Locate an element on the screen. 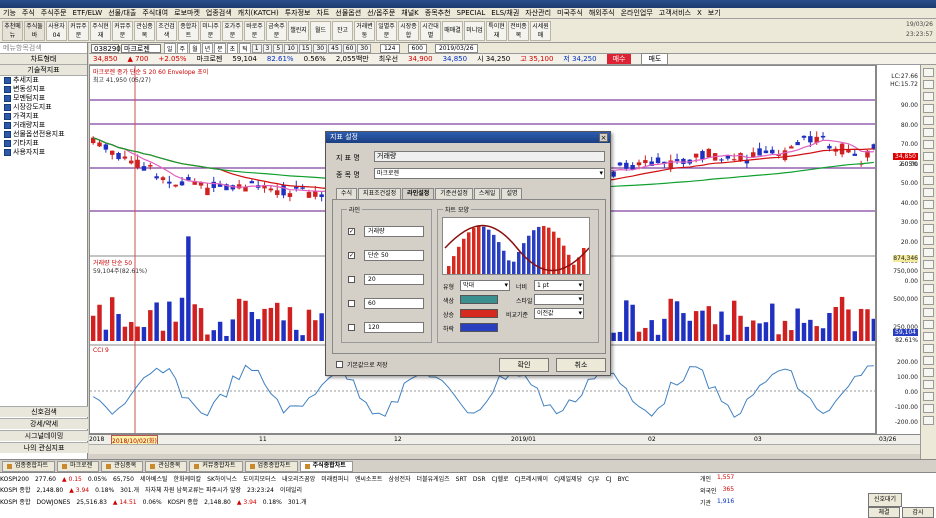 The width and height of the screenshot is (936, 518). window-tab: 주식종합차트 is located at coordinates (326, 466).